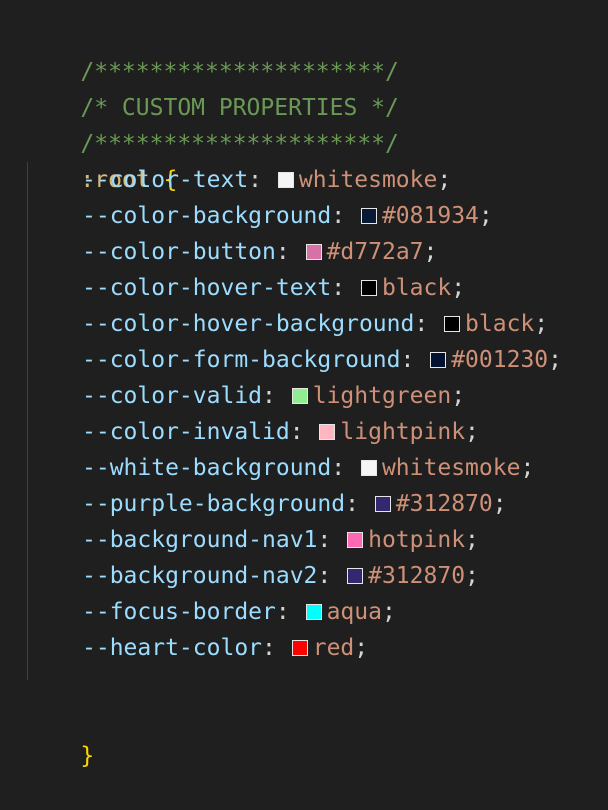  Describe the element at coordinates (403, 432) in the screenshot. I see `property-value: lightpink` at that location.